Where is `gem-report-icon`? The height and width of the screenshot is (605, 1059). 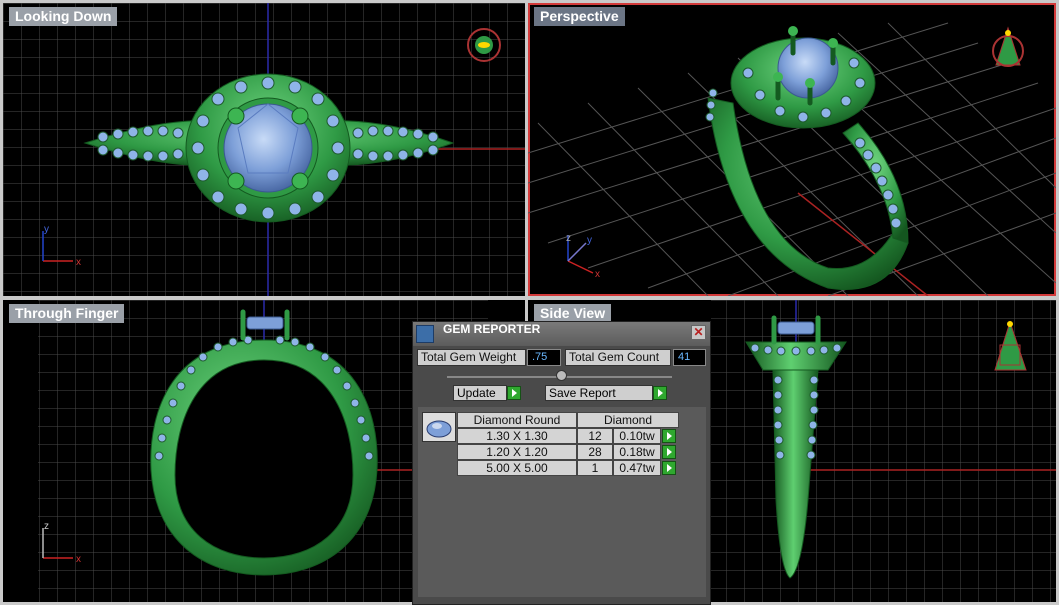
gem-report-icon is located at coordinates (425, 334).